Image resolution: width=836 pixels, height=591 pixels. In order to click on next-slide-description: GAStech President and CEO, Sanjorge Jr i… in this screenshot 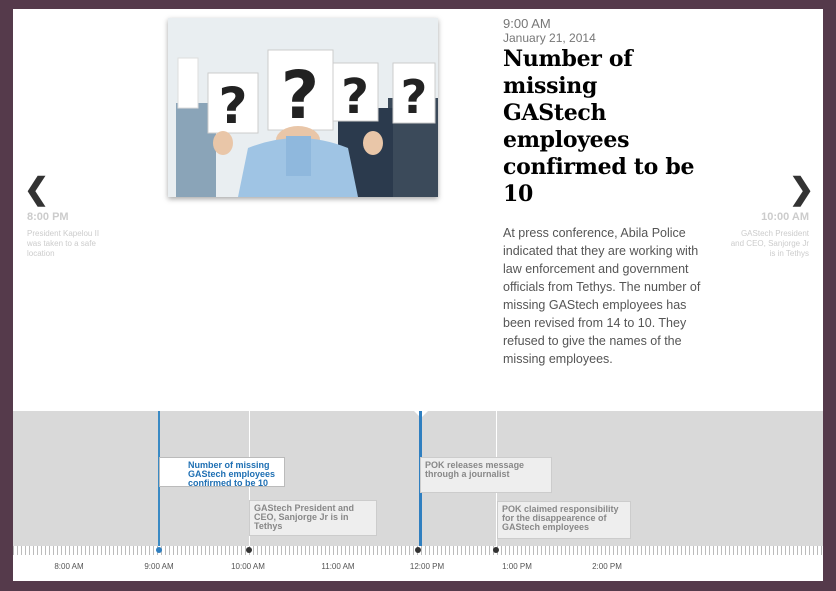, I will do `click(769, 244)`.